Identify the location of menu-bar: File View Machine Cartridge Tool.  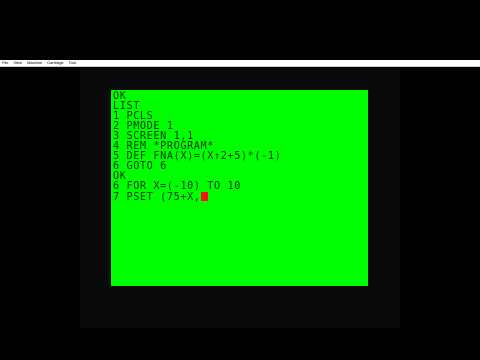
(240, 63).